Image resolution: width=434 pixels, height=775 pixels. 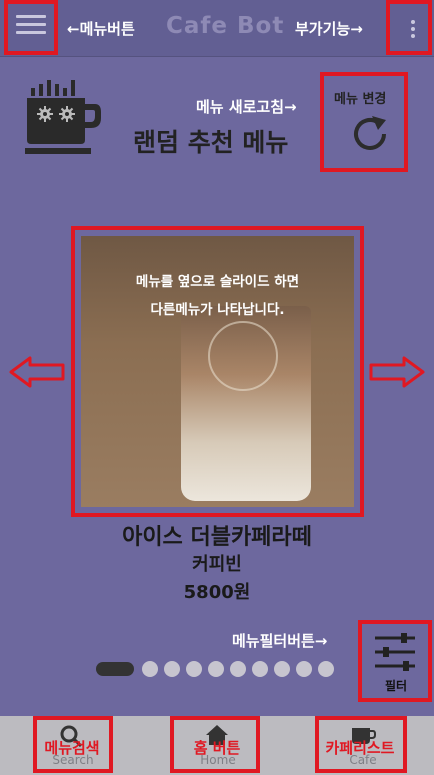 What do you see at coordinates (217, 564) in the screenshot?
I see `menu-item-brand: 커피빈` at bounding box center [217, 564].